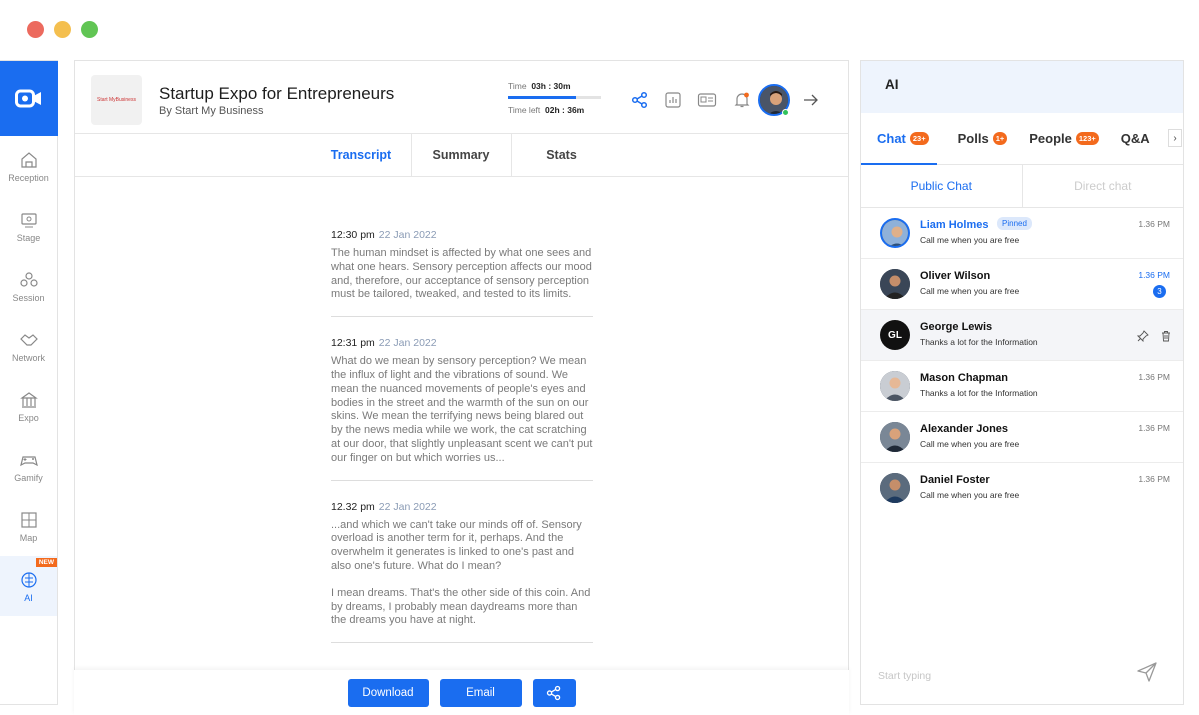 This screenshot has height=715, width=1199. What do you see at coordinates (551, 86) in the screenshot?
I see `time-value: 03h : 30m` at bounding box center [551, 86].